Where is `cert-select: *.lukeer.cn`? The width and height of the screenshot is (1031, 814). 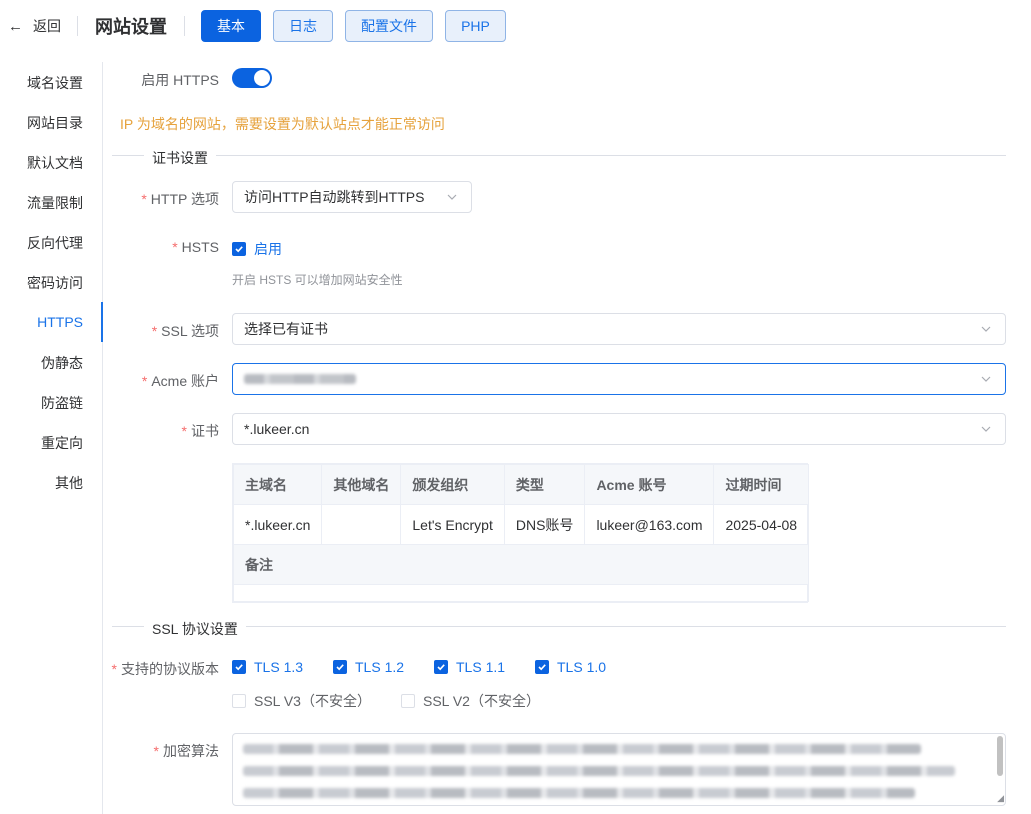 cert-select: *.lukeer.cn is located at coordinates (619, 429).